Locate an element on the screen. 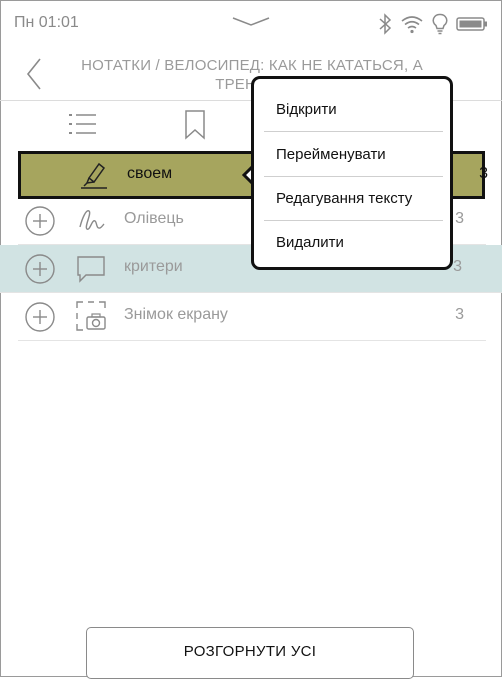  list-item-label: Знімок екрану is located at coordinates (176, 314).